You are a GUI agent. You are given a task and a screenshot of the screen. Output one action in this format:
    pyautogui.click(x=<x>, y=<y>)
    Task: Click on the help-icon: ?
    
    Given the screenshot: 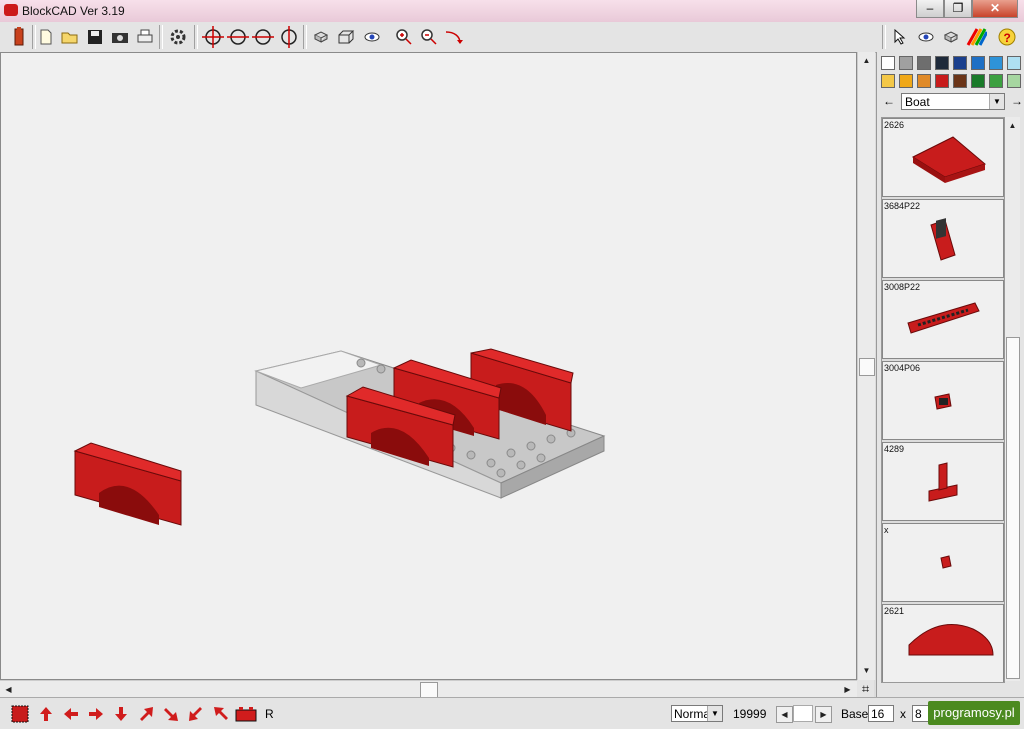 What is the action you would take?
    pyautogui.click(x=1007, y=37)
    